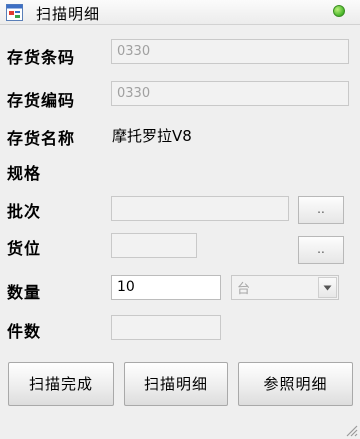  Describe the element at coordinates (14, 12) in the screenshot. I see `app-icon` at that location.